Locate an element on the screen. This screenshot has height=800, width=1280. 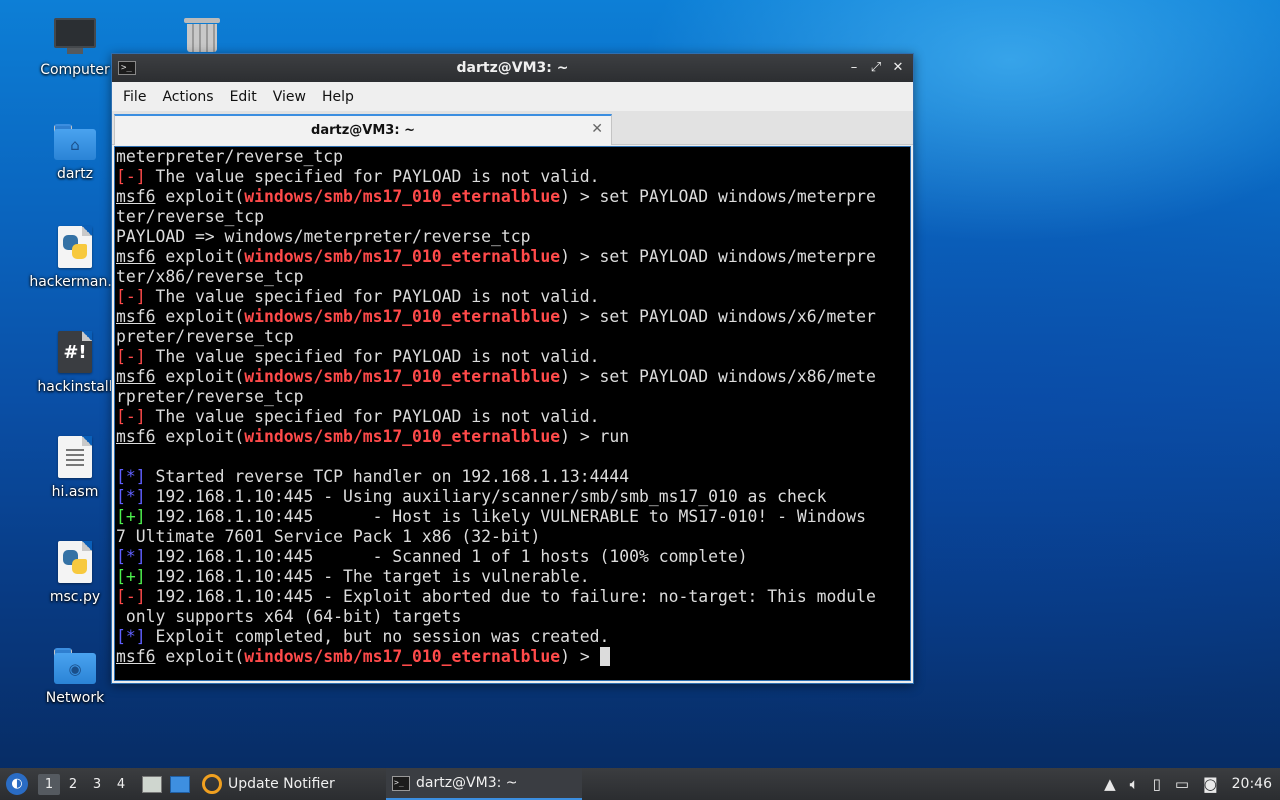
menu-edit: Edit is located at coordinates (243, 97).